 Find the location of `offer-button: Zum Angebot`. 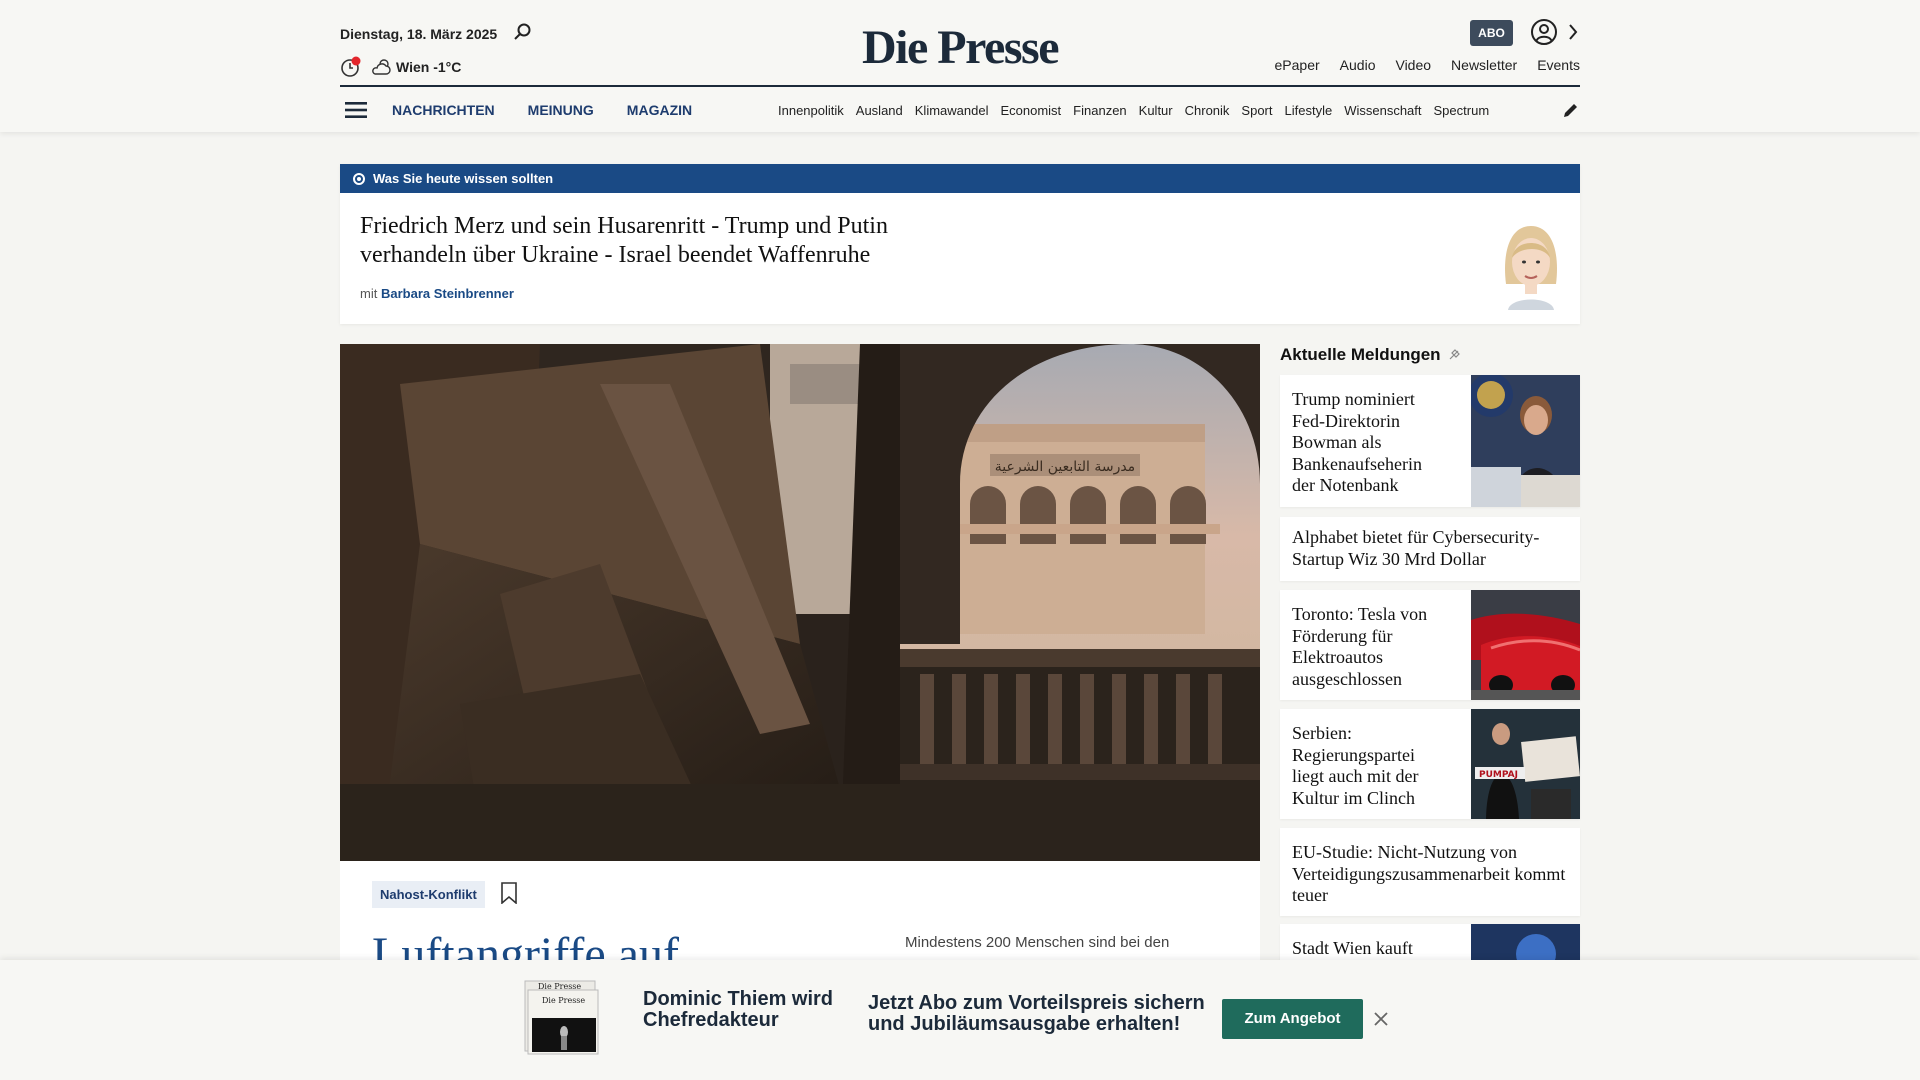

offer-button: Zum Angebot is located at coordinates (1292, 1019).